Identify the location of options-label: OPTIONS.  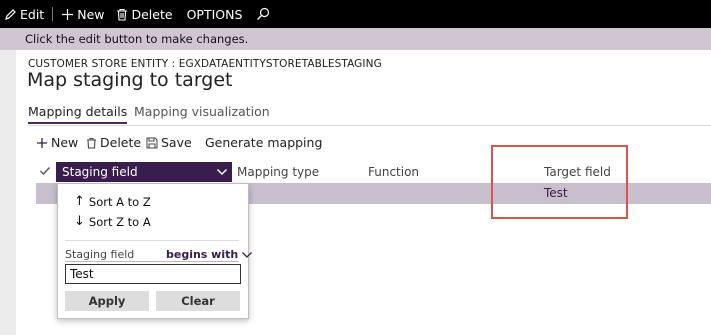
(214, 14).